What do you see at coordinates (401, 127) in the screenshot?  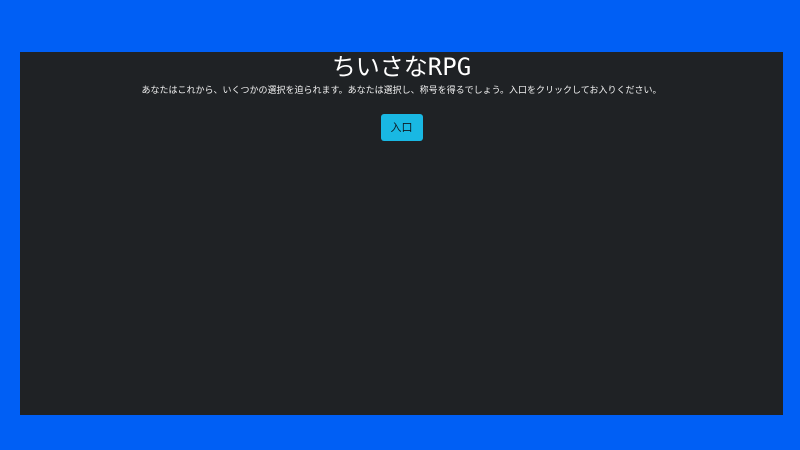 I see `enter-button: 入口` at bounding box center [401, 127].